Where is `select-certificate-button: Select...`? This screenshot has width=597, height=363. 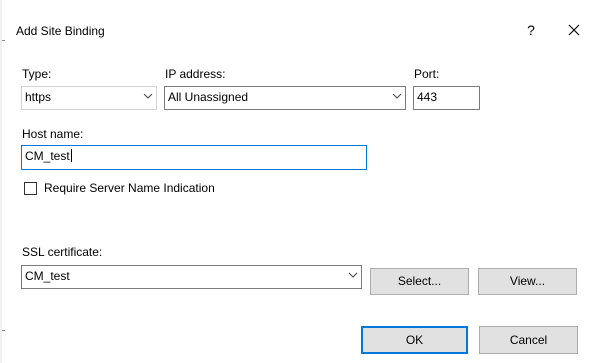 select-certificate-button: Select... is located at coordinates (419, 281).